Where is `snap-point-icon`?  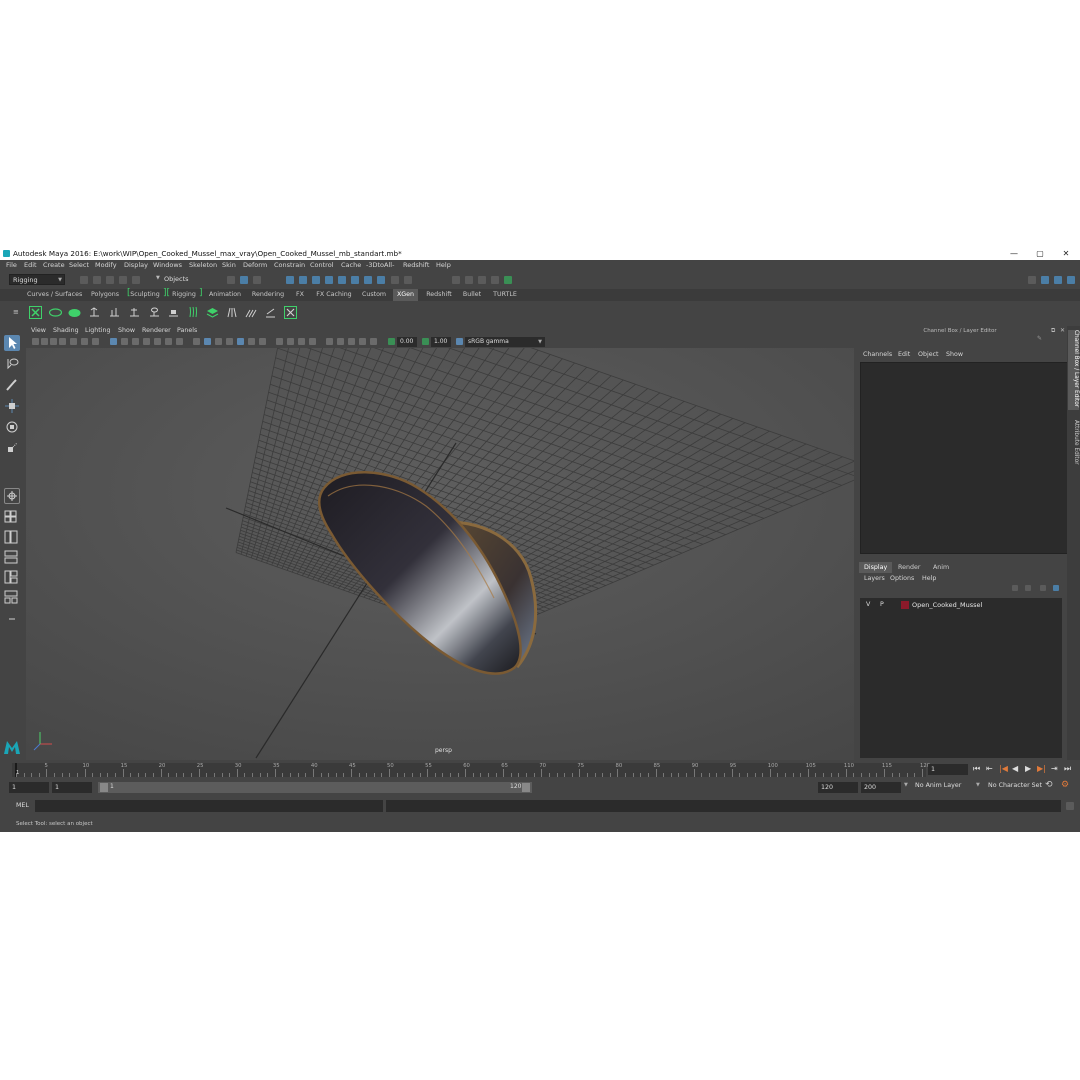
snap-point-icon is located at coordinates (316, 280).